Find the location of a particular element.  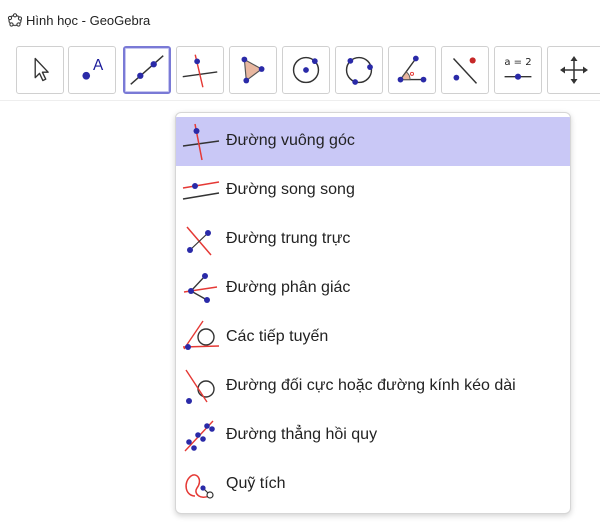

line-tool-button is located at coordinates (147, 70).